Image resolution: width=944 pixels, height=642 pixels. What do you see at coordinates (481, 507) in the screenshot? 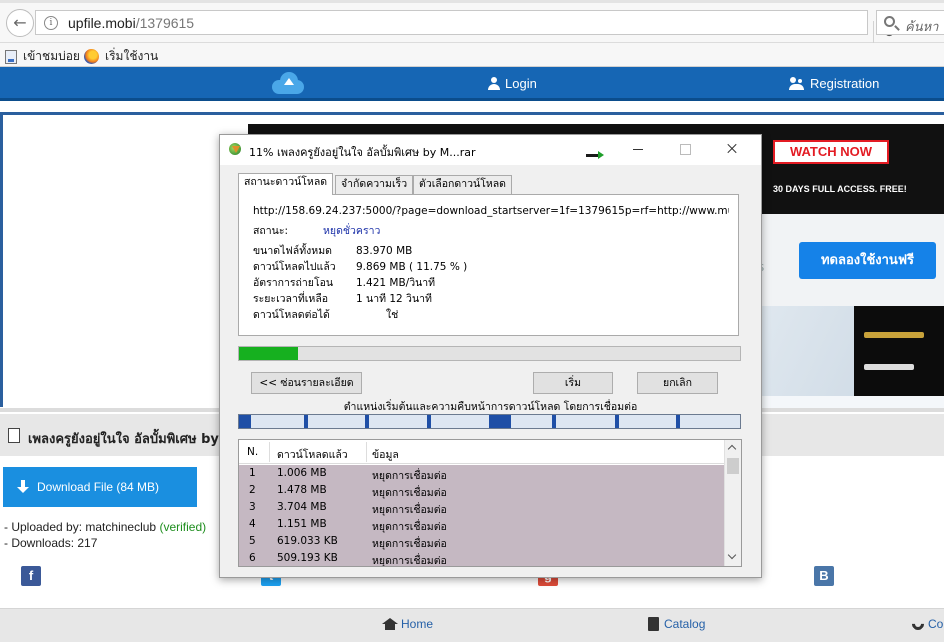
I see `table-row: 3 3.704 MB หยุดการเชื่อมต่อ` at bounding box center [481, 507].